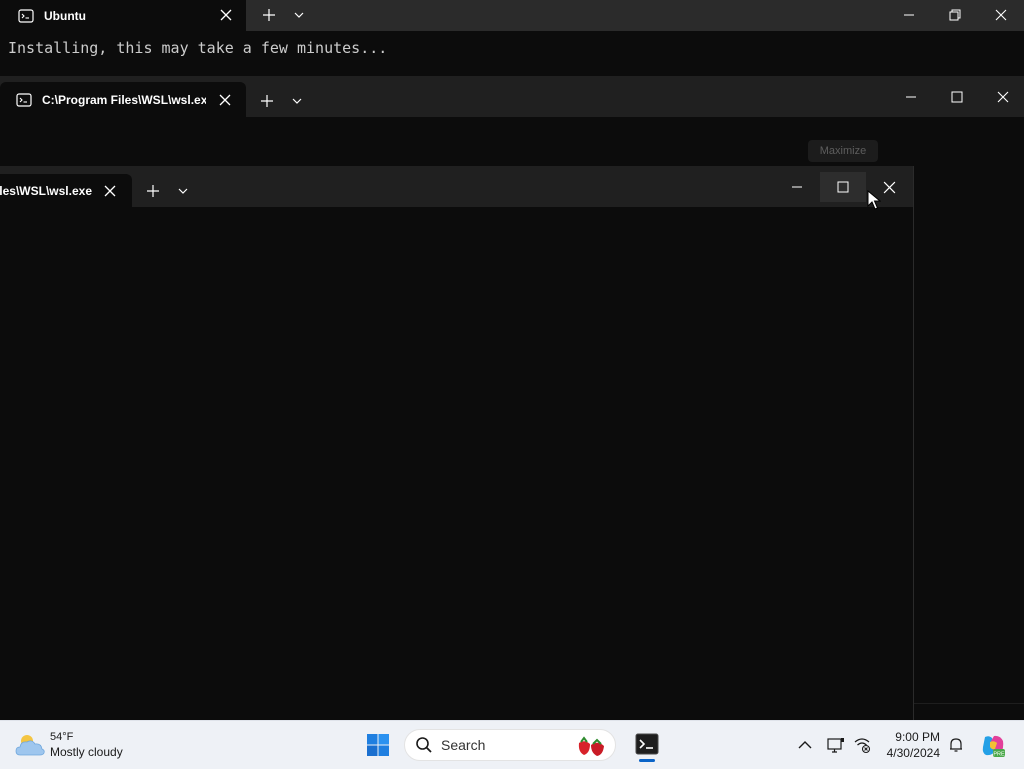 The image size is (1024, 769). Describe the element at coordinates (862, 745) in the screenshot. I see `network-icon` at that location.